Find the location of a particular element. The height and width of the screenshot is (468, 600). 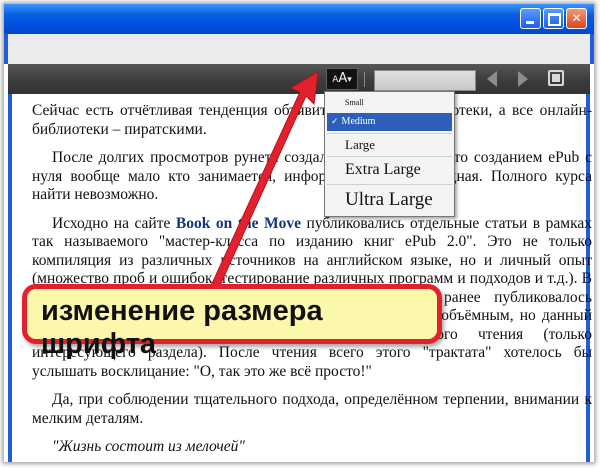

menu-bar is located at coordinates (299, 49).